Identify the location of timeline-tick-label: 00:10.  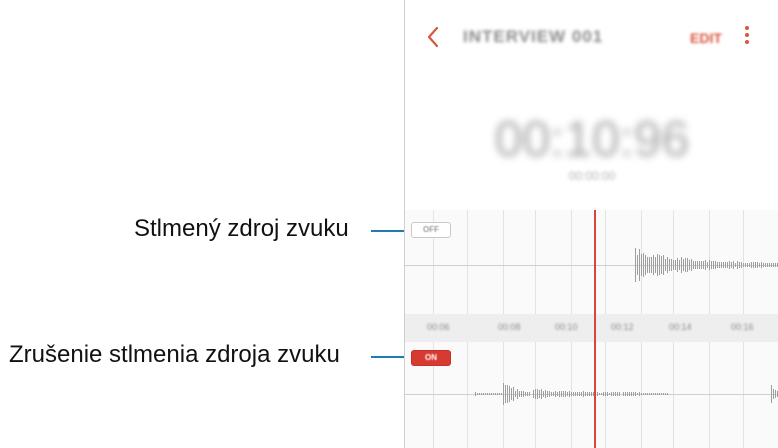
(566, 327).